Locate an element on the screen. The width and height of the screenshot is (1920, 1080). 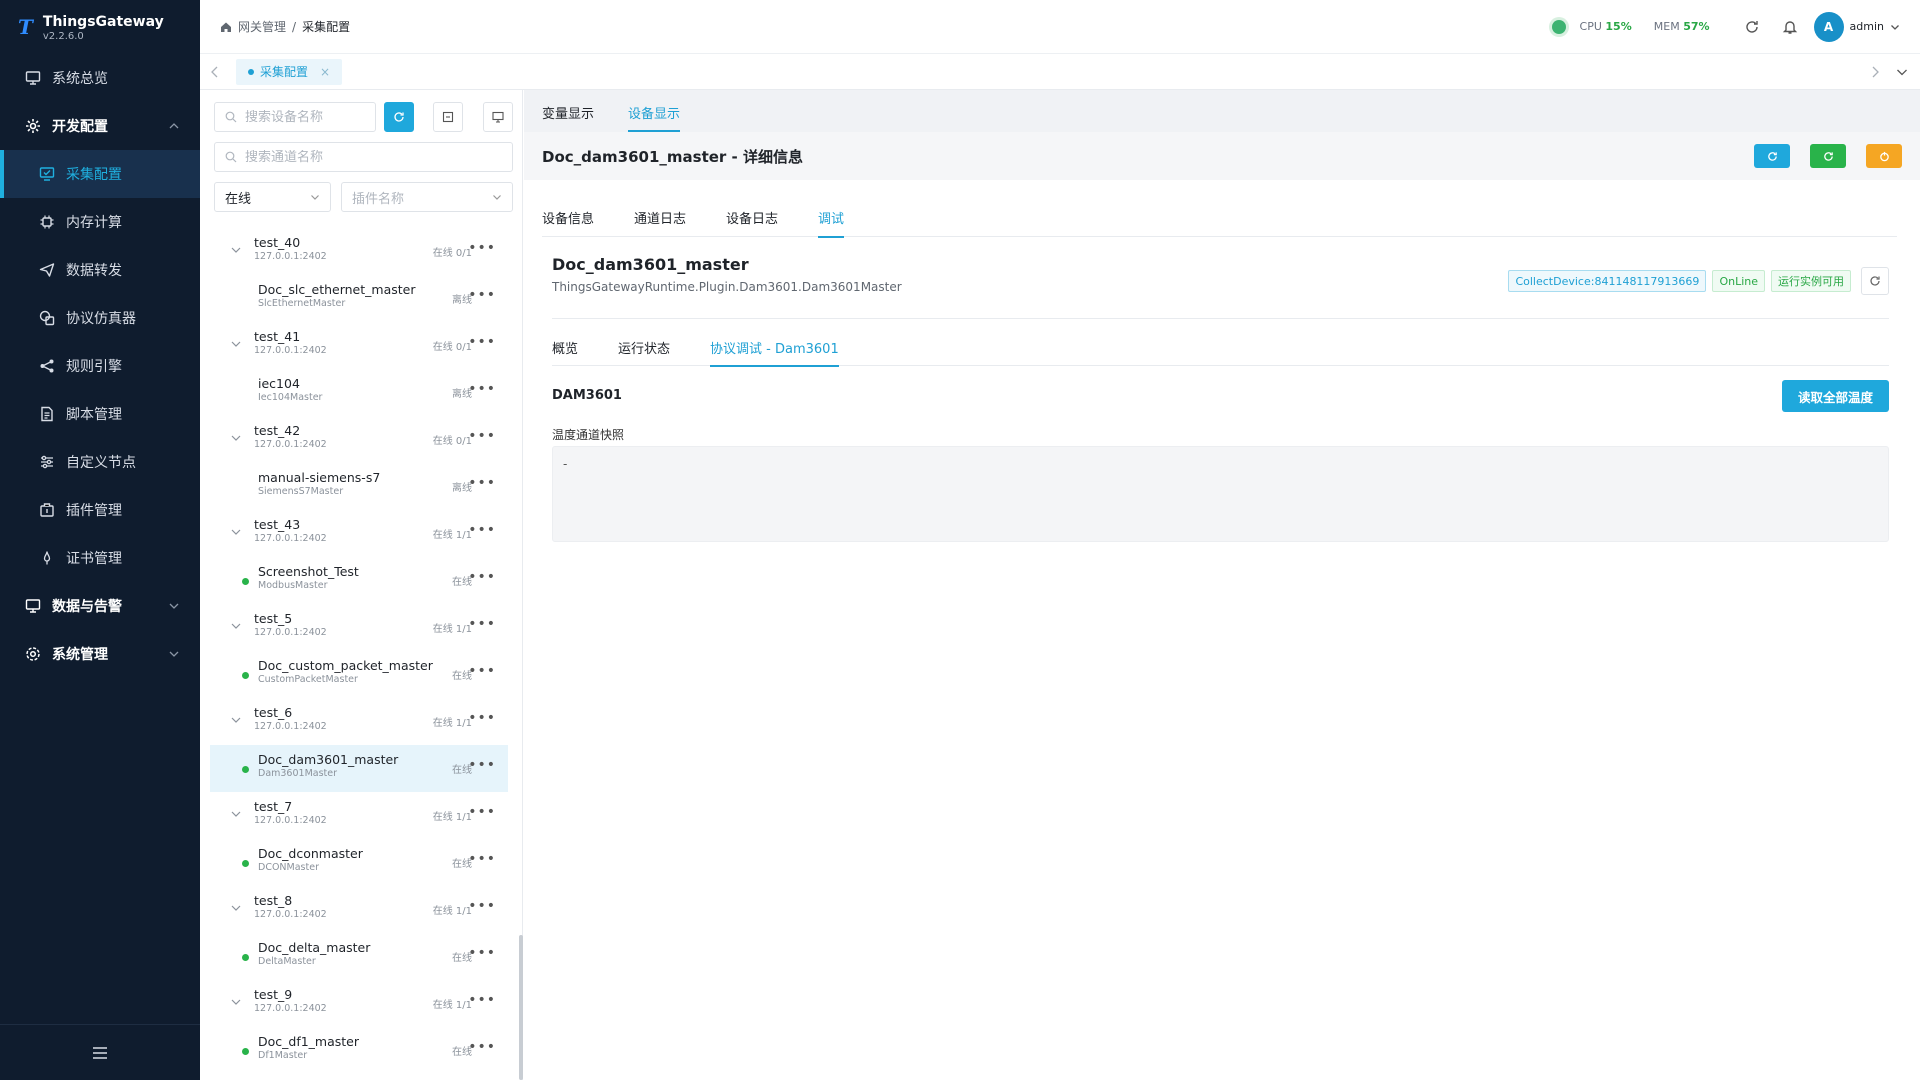
status-filter-select: 在线 is located at coordinates (272, 197).